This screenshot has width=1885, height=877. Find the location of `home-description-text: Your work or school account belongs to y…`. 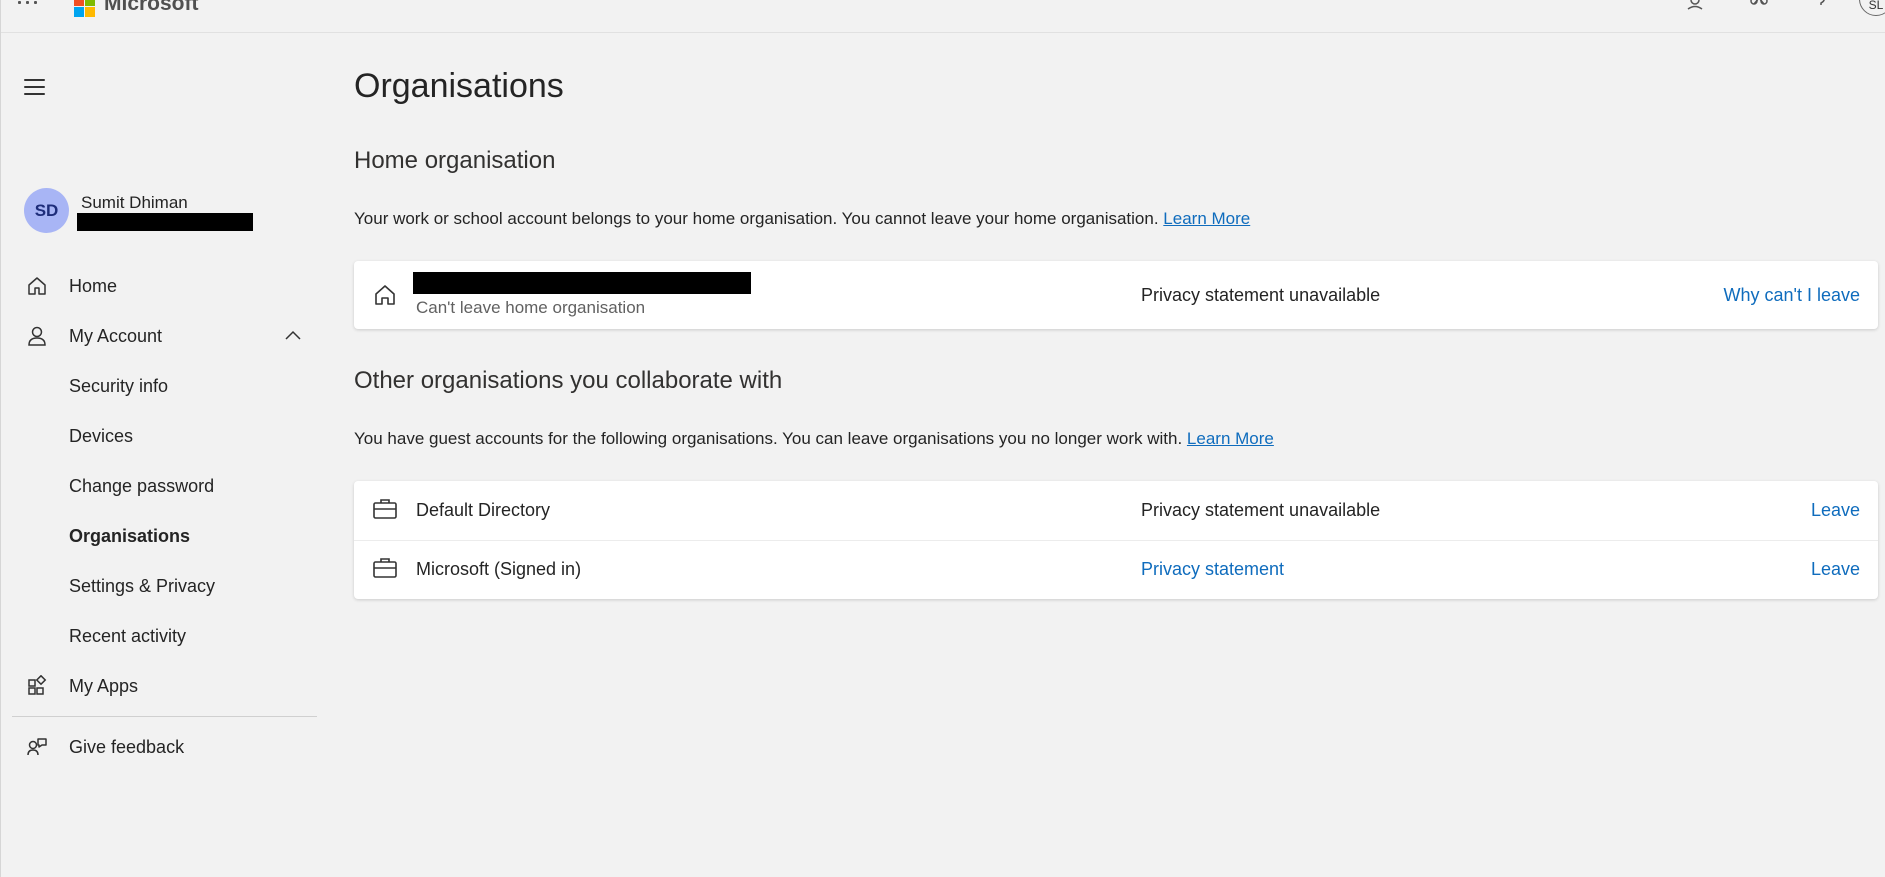

home-description-text: Your work or school account belongs to y… is located at coordinates (756, 218).